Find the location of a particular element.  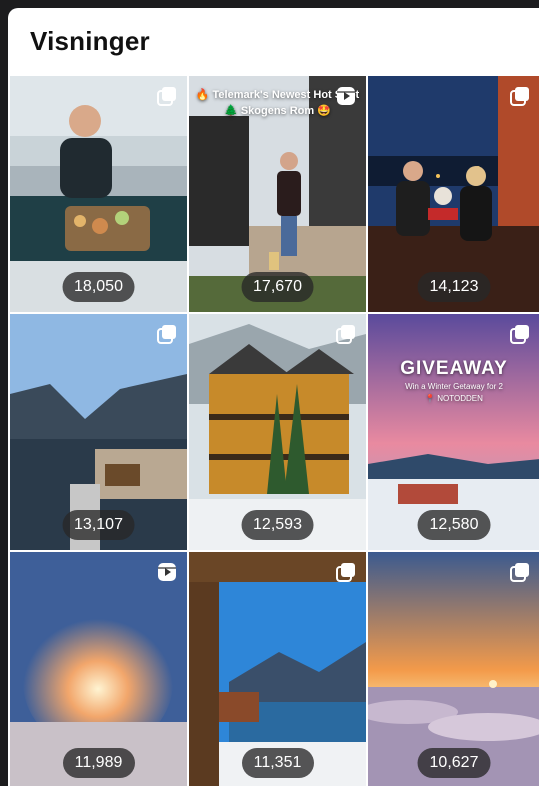

page-title: Visninger is located at coordinates (90, 41).